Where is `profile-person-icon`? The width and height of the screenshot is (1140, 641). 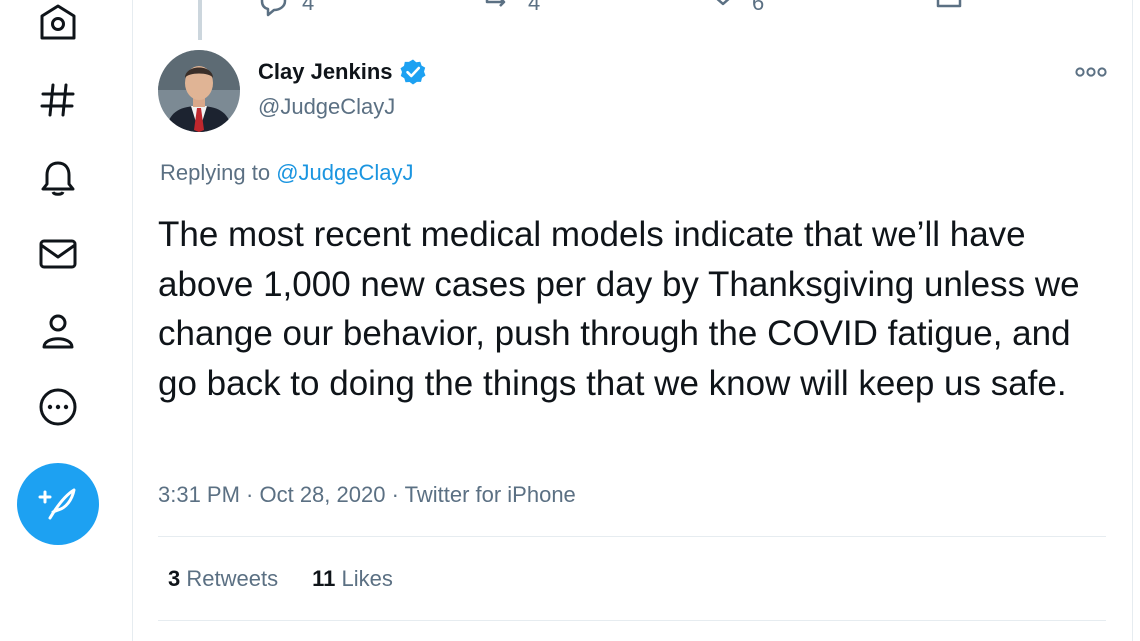 profile-person-icon is located at coordinates (58, 331).